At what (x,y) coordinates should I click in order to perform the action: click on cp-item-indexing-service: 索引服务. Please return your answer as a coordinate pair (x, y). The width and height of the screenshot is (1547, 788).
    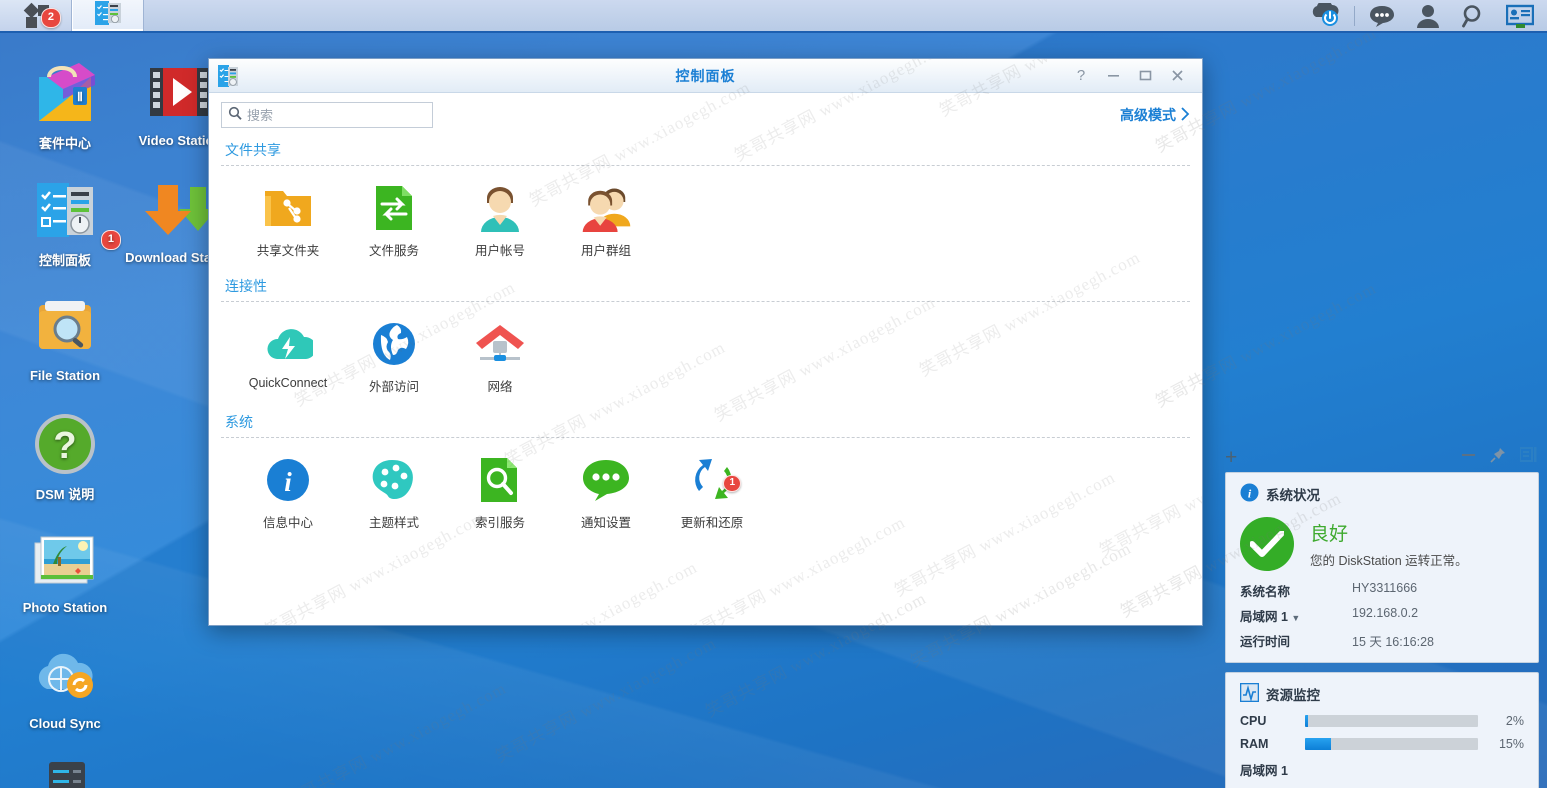
    Looking at the image, I should click on (500, 489).